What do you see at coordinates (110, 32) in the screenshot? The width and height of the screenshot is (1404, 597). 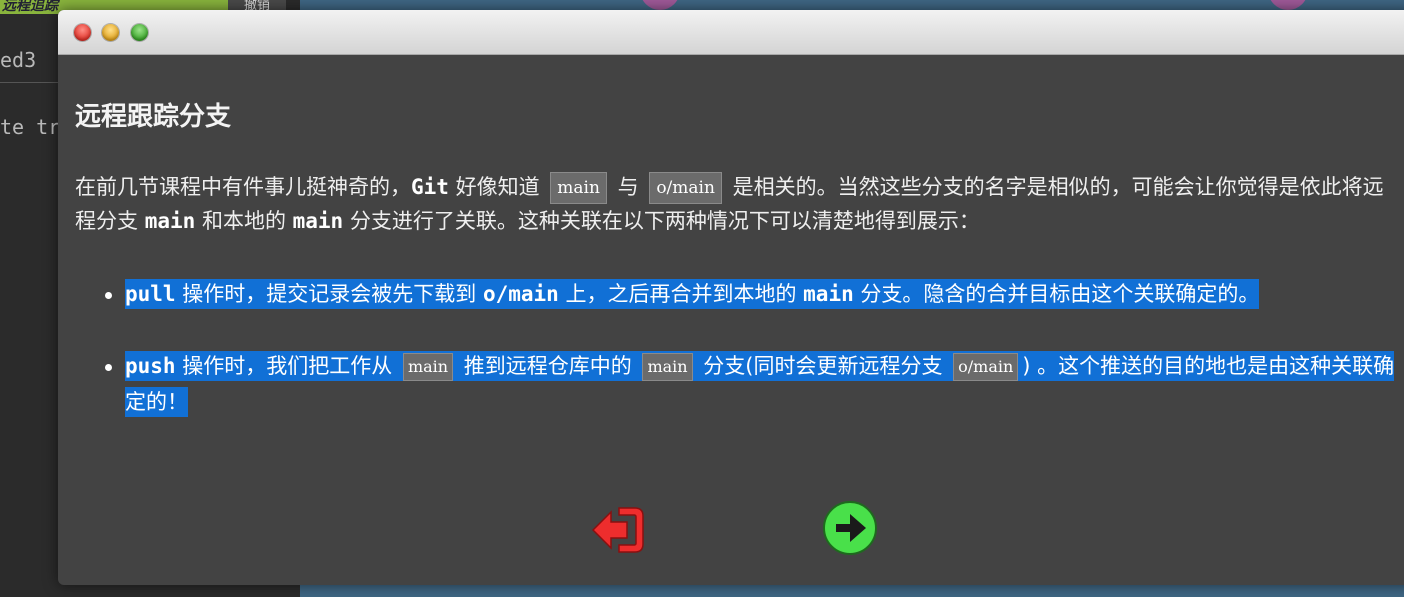 I see `minimize-button` at bounding box center [110, 32].